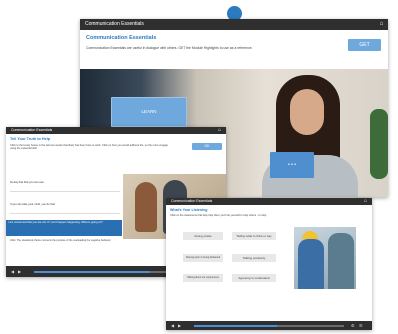 The image size is (398, 334). What do you see at coordinates (203, 258) in the screenshot?
I see `option-staying-quiet: Staying quiet or being distracted` at bounding box center [203, 258].